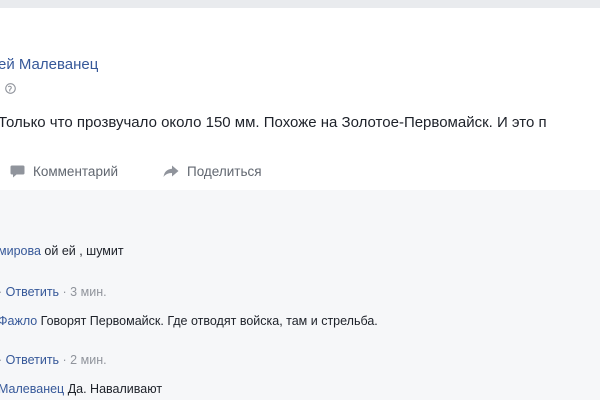 The height and width of the screenshot is (400, 600). I want to click on comment-author: мирова, so click(20, 251).